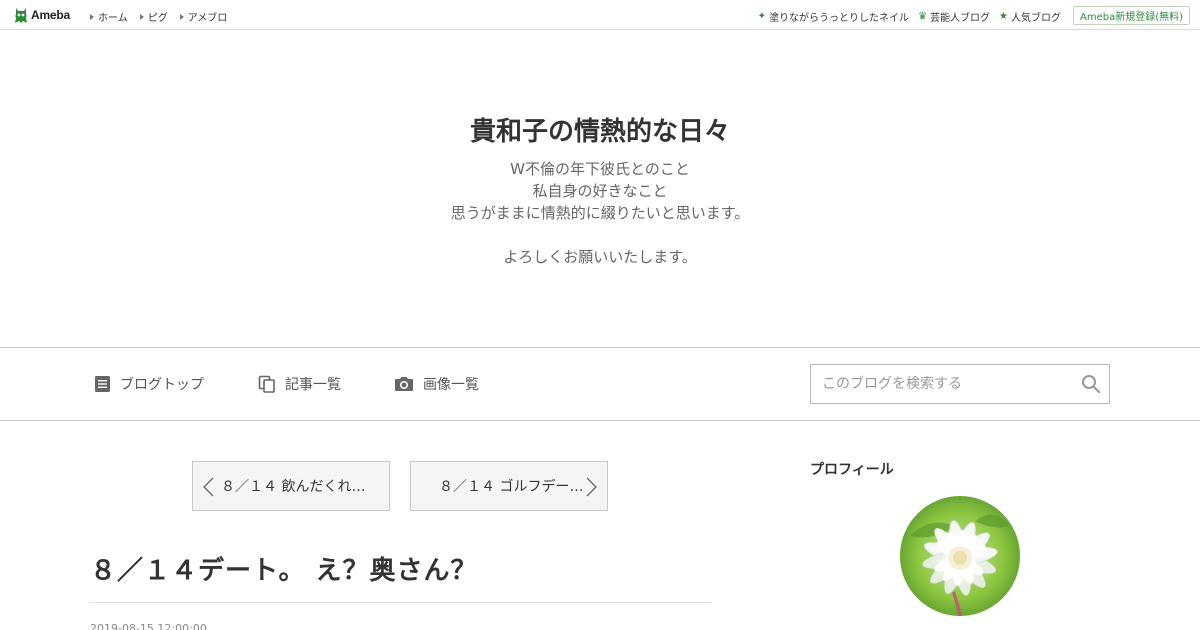  What do you see at coordinates (1091, 384) in the screenshot?
I see `search-icon` at bounding box center [1091, 384].